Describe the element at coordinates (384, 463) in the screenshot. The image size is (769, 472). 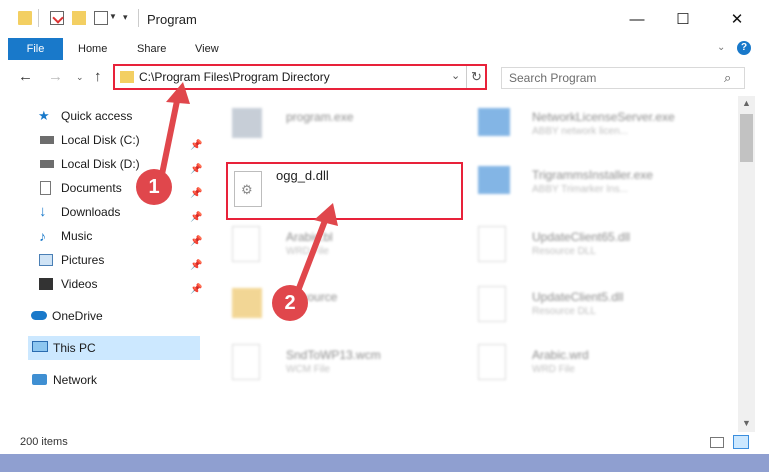
I see `taskbar-strip` at that location.